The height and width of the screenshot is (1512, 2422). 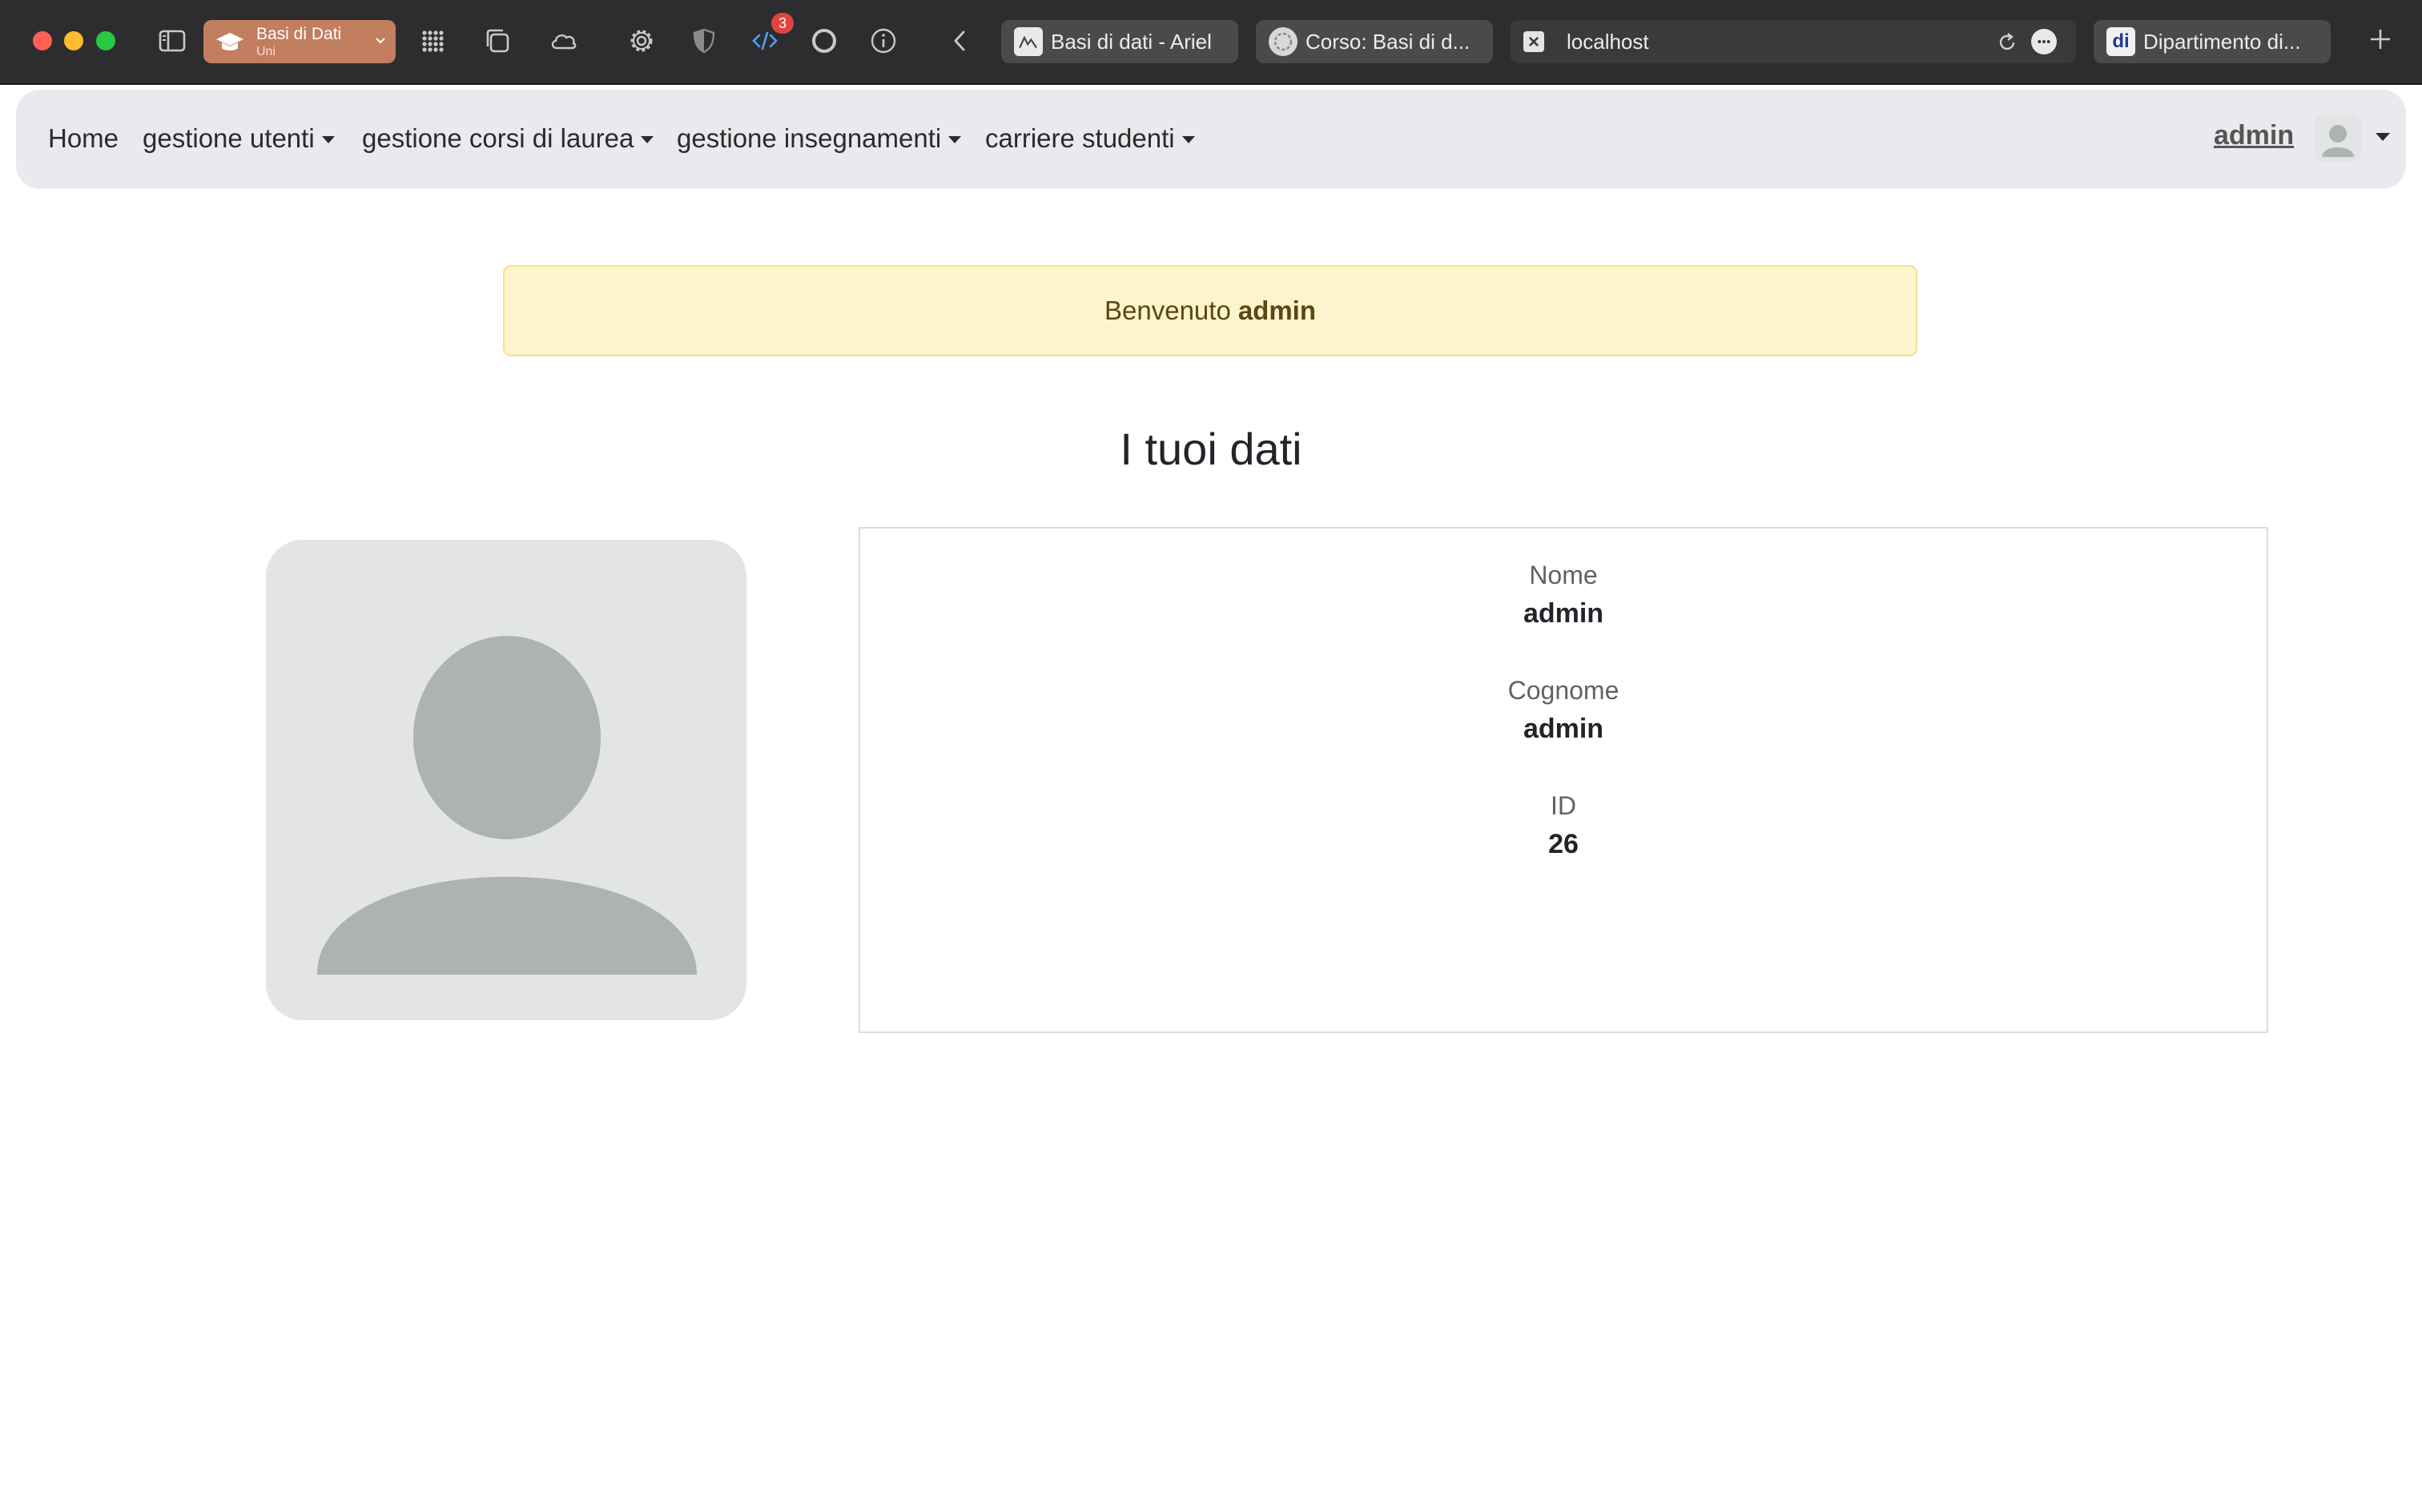 What do you see at coordinates (380, 41) in the screenshot?
I see `chevron-down-icon` at bounding box center [380, 41].